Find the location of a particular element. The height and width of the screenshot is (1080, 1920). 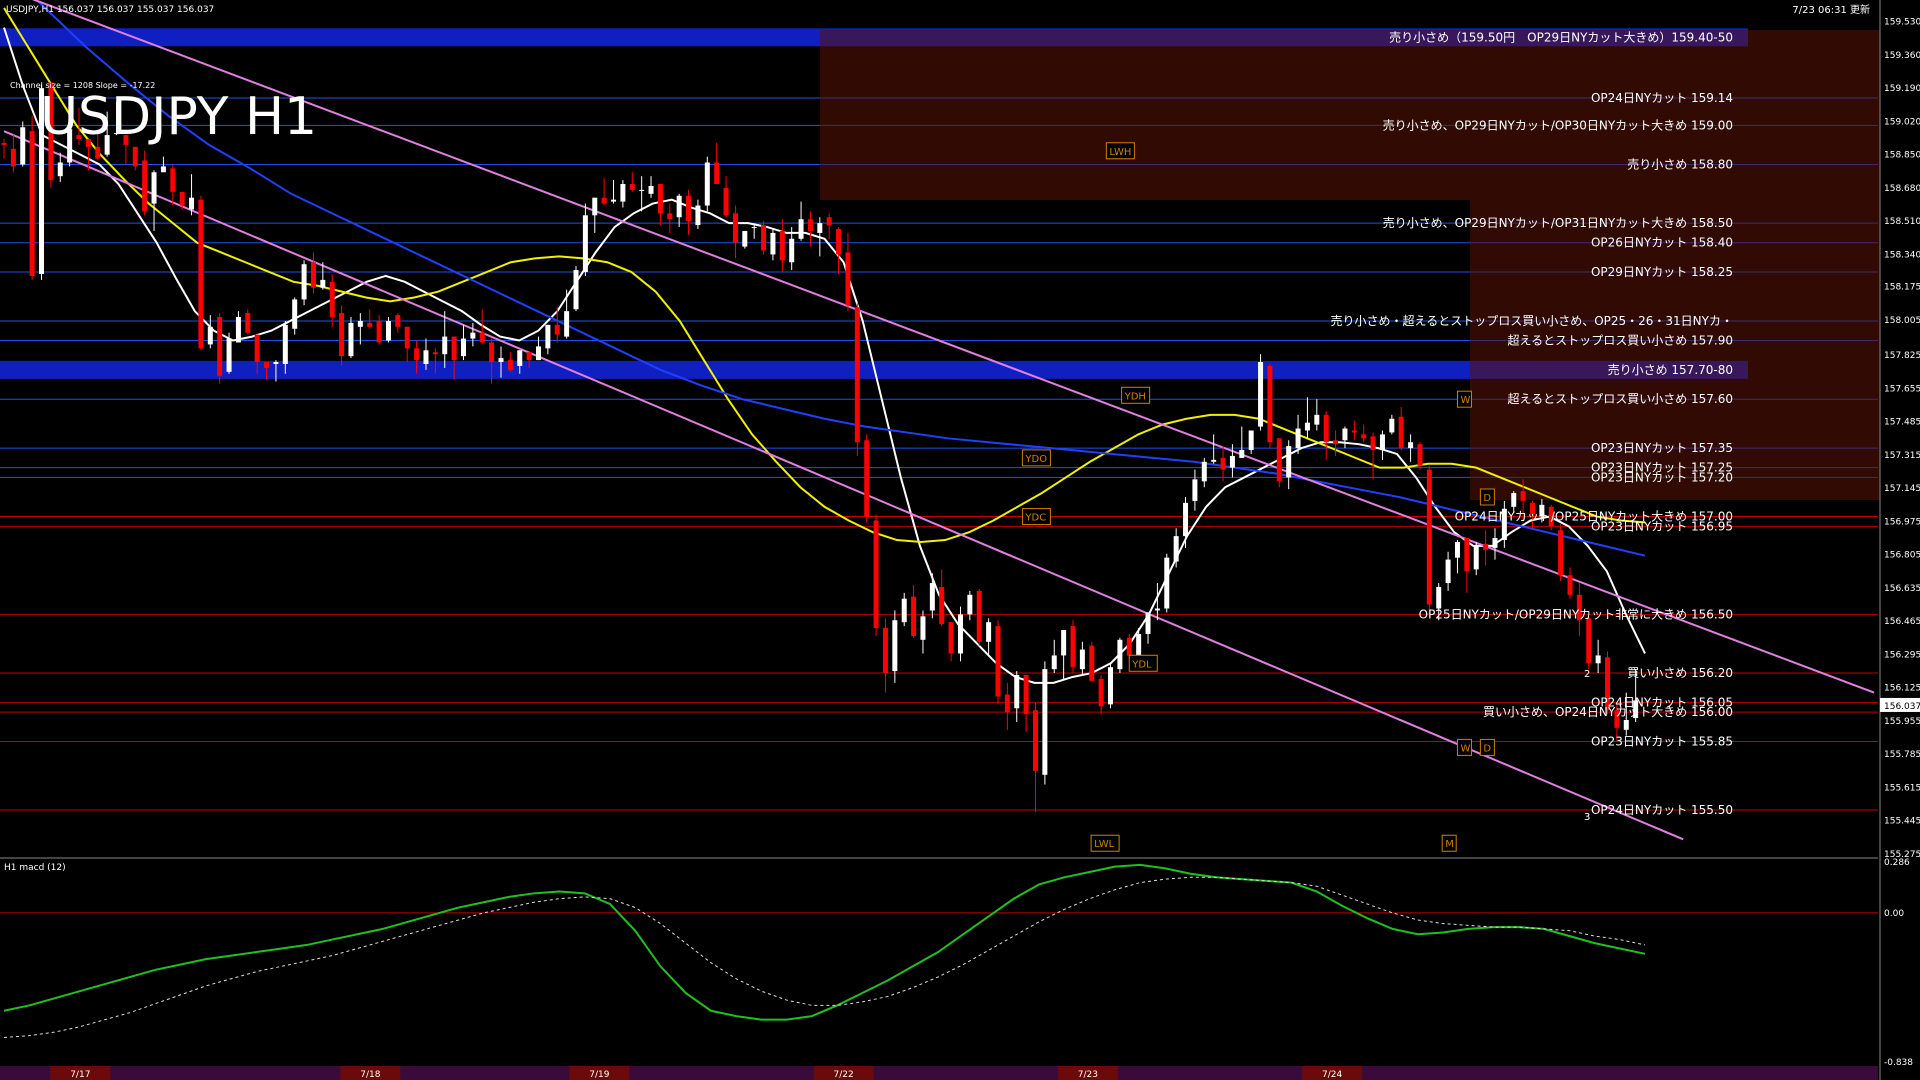

time-label: 7/22 is located at coordinates (843, 1075).